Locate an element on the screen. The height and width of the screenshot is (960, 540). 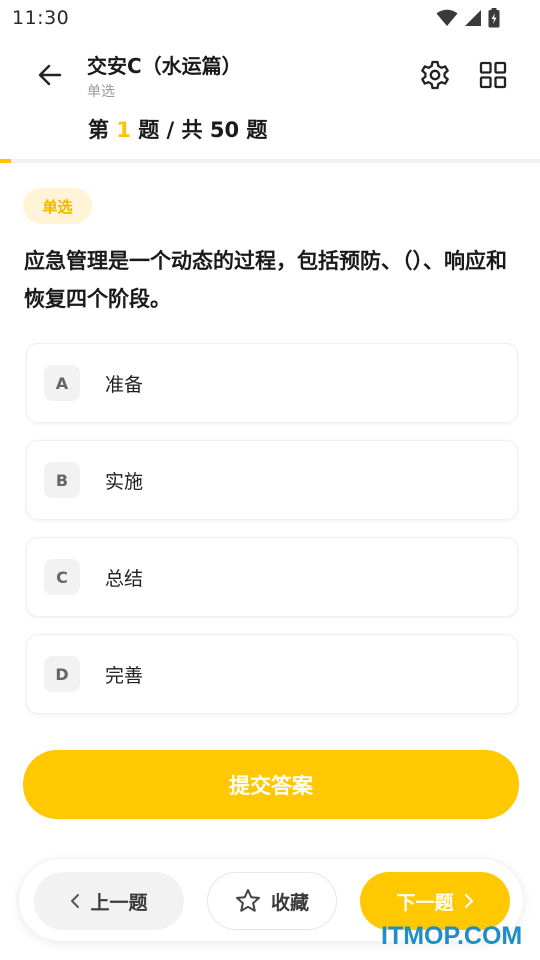
star-outline-icon is located at coordinates (247, 900).